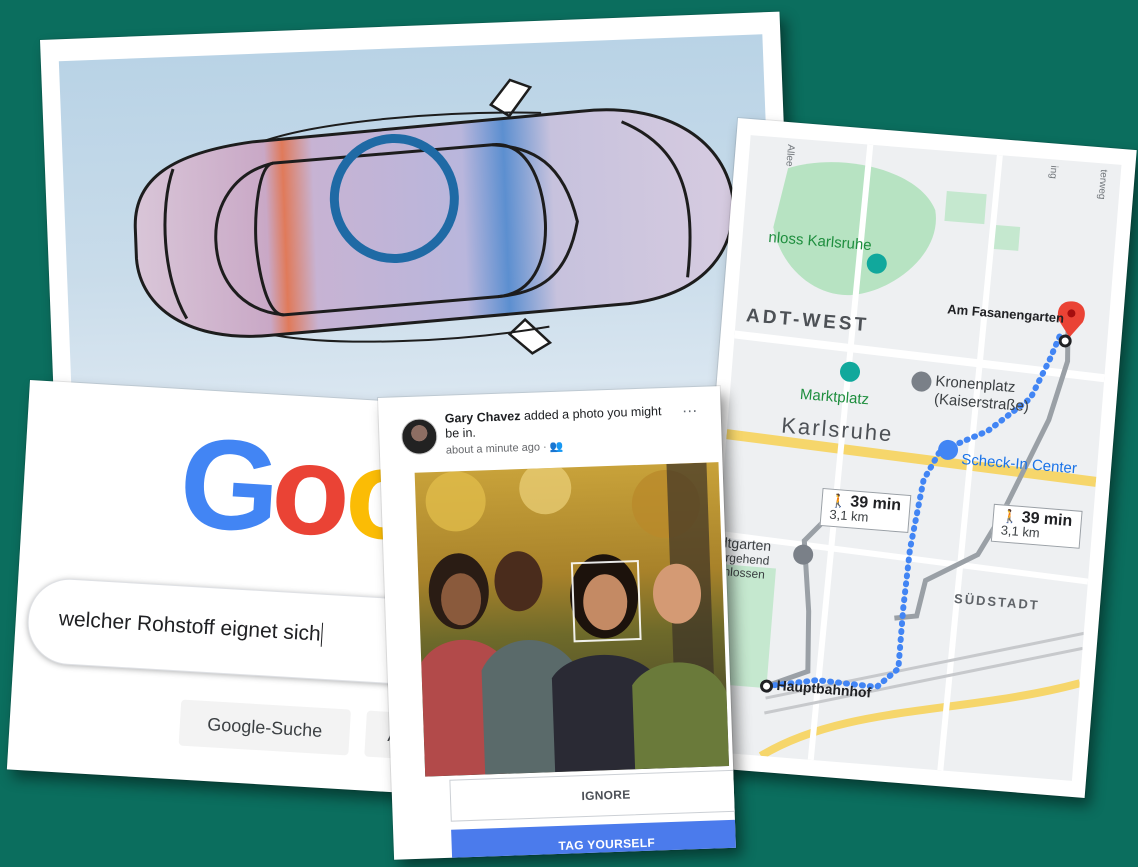 This screenshot has height=867, width=1138. What do you see at coordinates (419, 436) in the screenshot?
I see `avatar` at bounding box center [419, 436].